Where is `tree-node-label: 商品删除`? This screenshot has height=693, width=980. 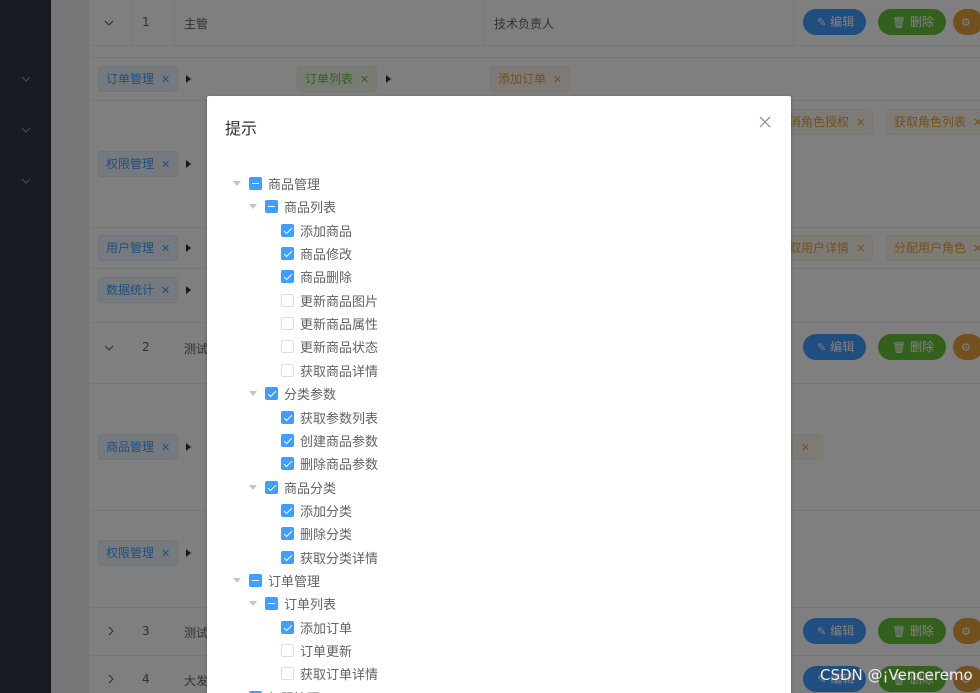
tree-node-label: 商品删除 is located at coordinates (326, 278).